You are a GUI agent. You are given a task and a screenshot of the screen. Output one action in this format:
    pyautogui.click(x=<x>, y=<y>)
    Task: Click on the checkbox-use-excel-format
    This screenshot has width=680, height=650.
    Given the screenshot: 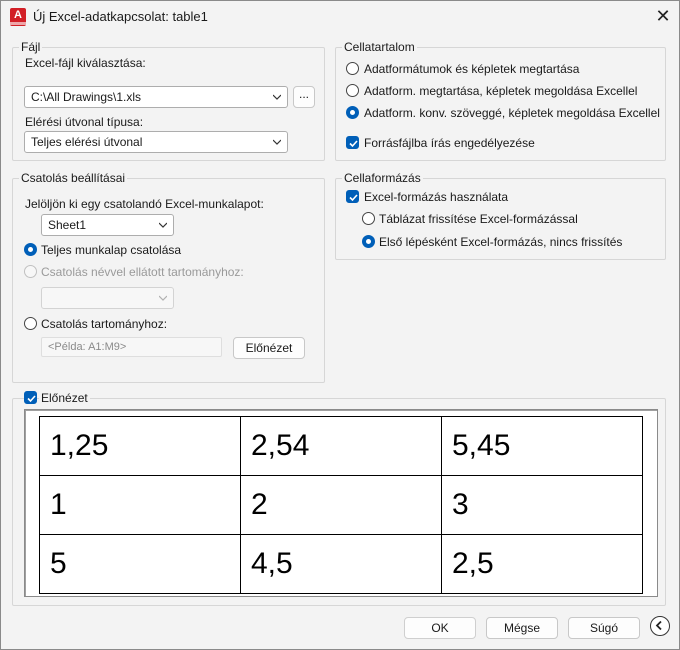 What is the action you would take?
    pyautogui.click(x=352, y=196)
    